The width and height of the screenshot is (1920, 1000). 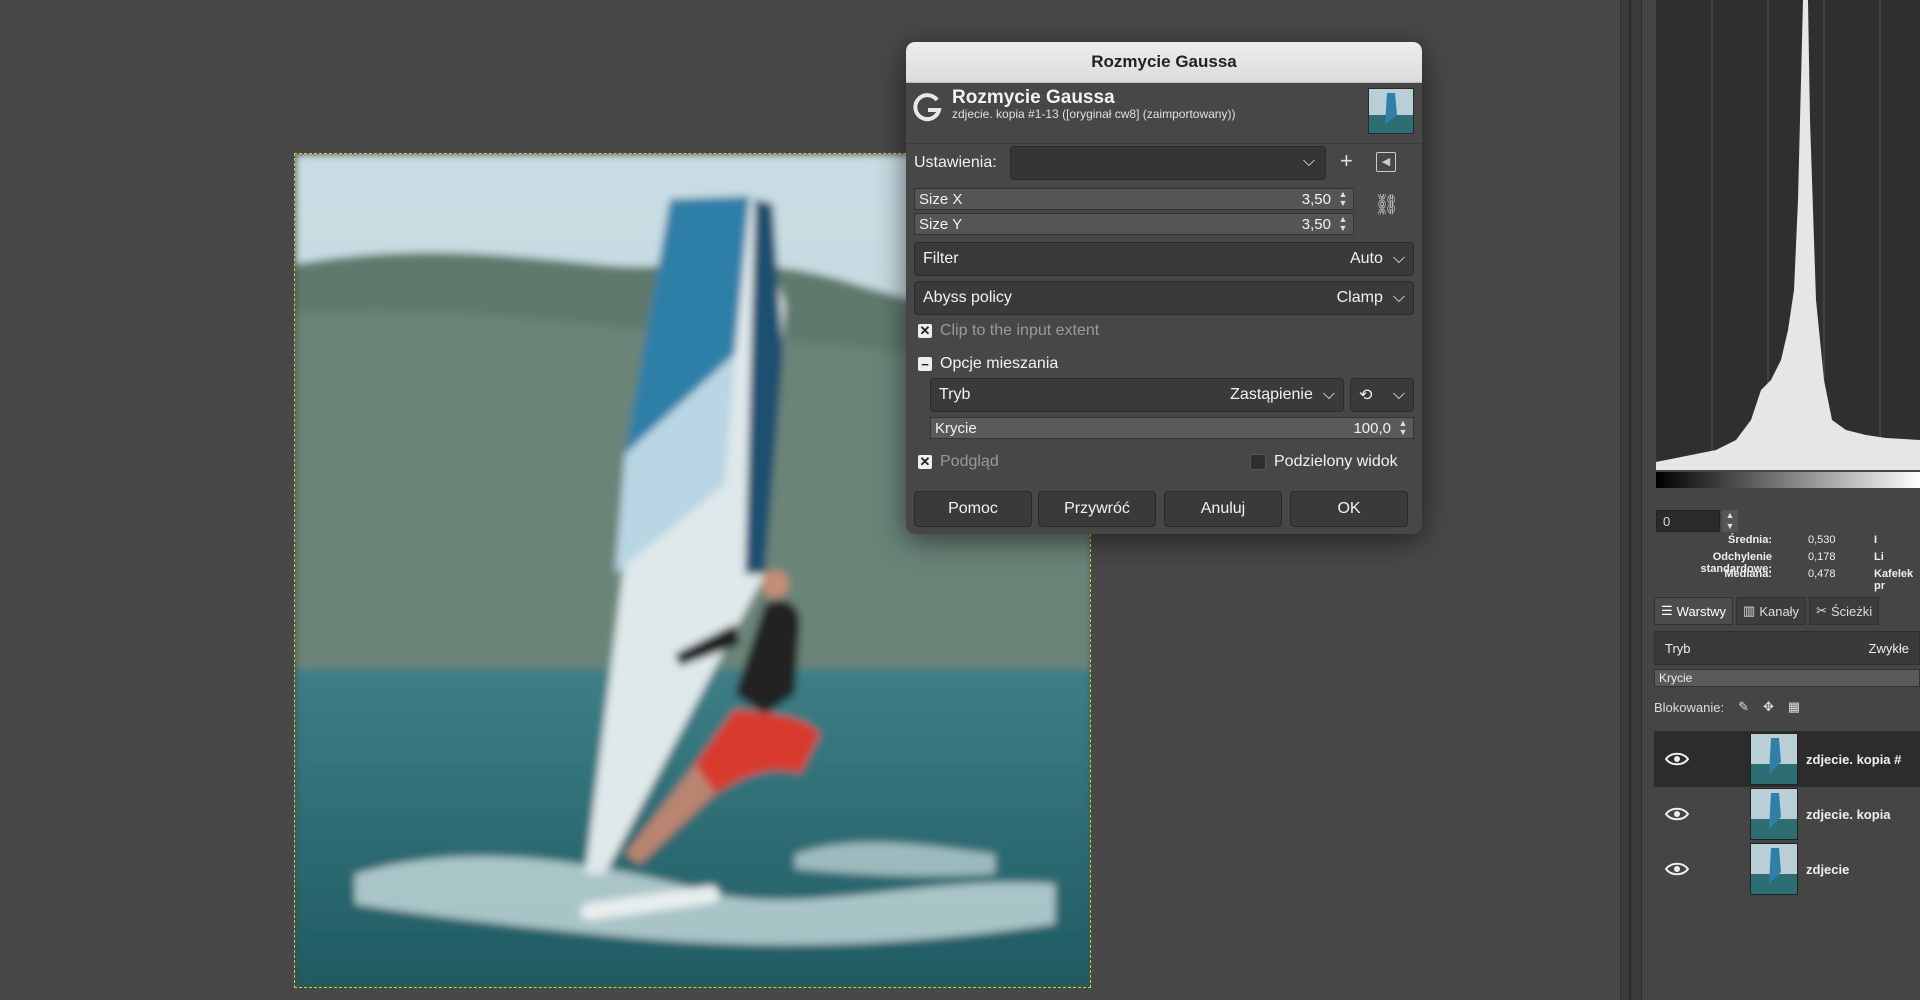 I want to click on mode-value: Zastąpienie, so click(x=1271, y=394).